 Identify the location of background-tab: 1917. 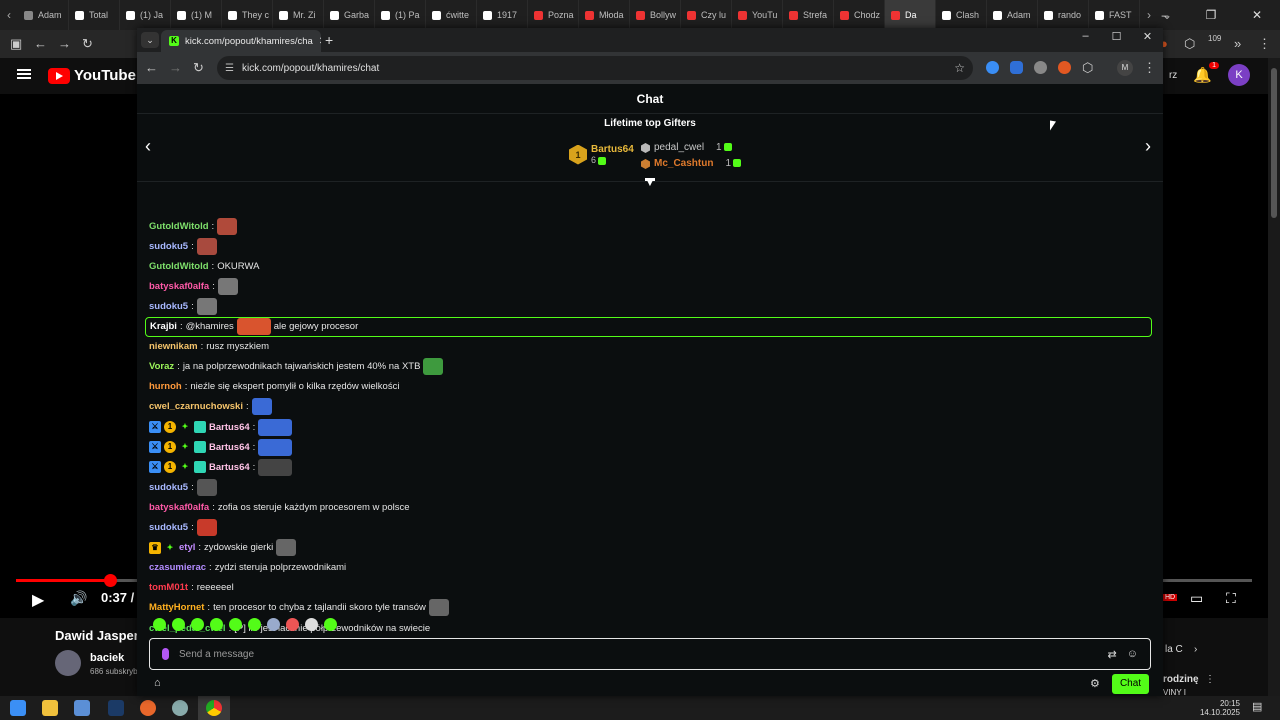
(502, 15).